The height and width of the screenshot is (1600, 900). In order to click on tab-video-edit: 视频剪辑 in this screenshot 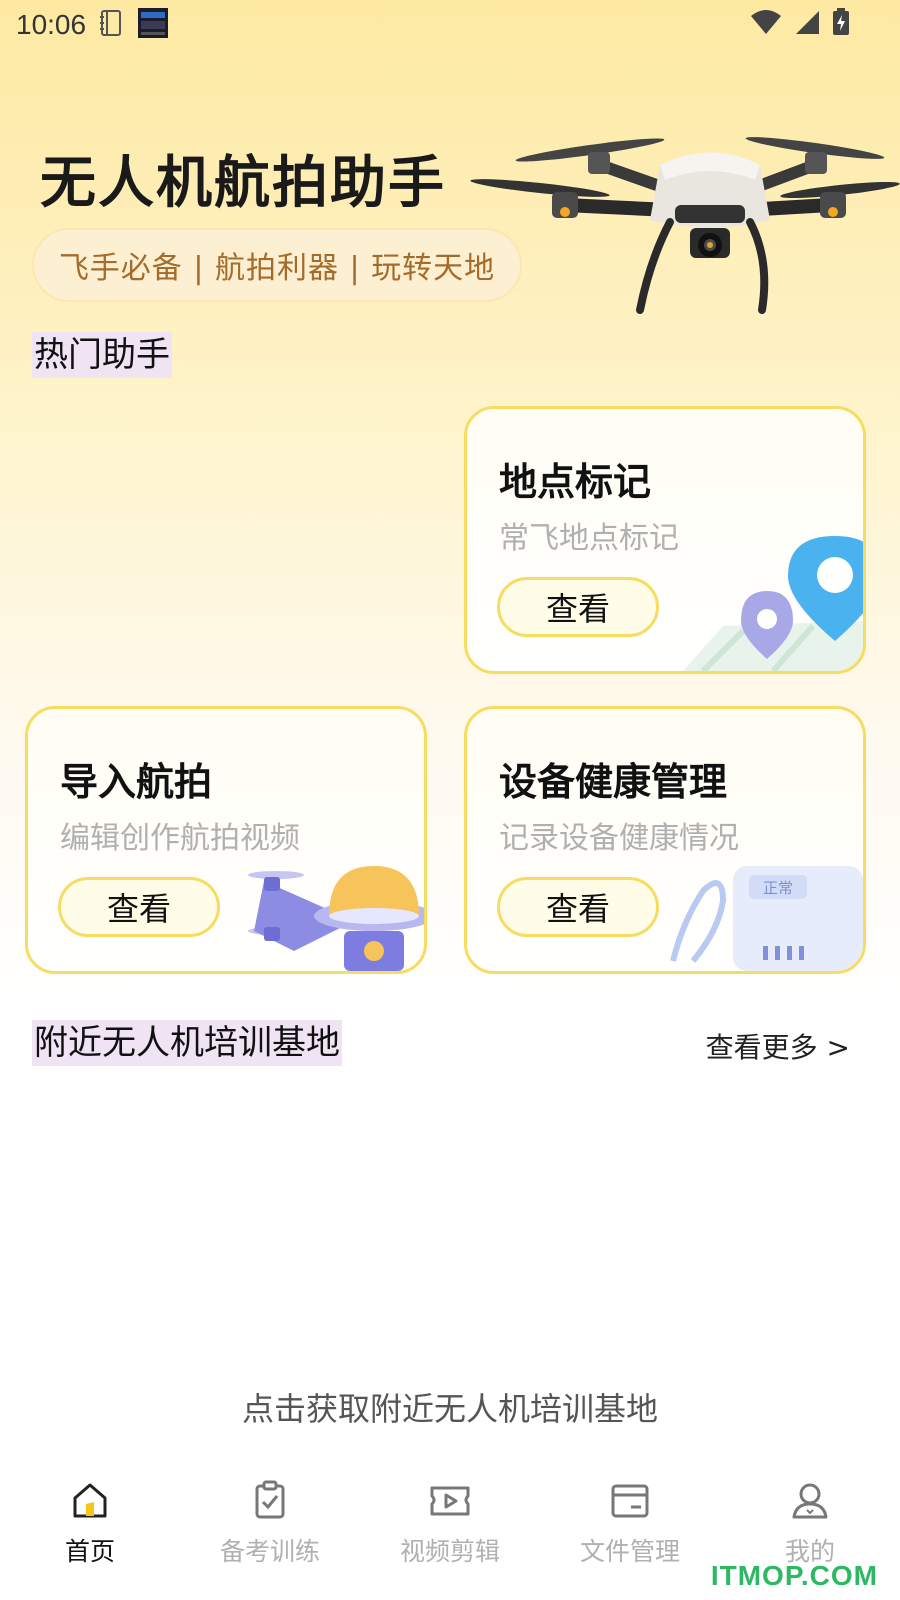, I will do `click(450, 1531)`.